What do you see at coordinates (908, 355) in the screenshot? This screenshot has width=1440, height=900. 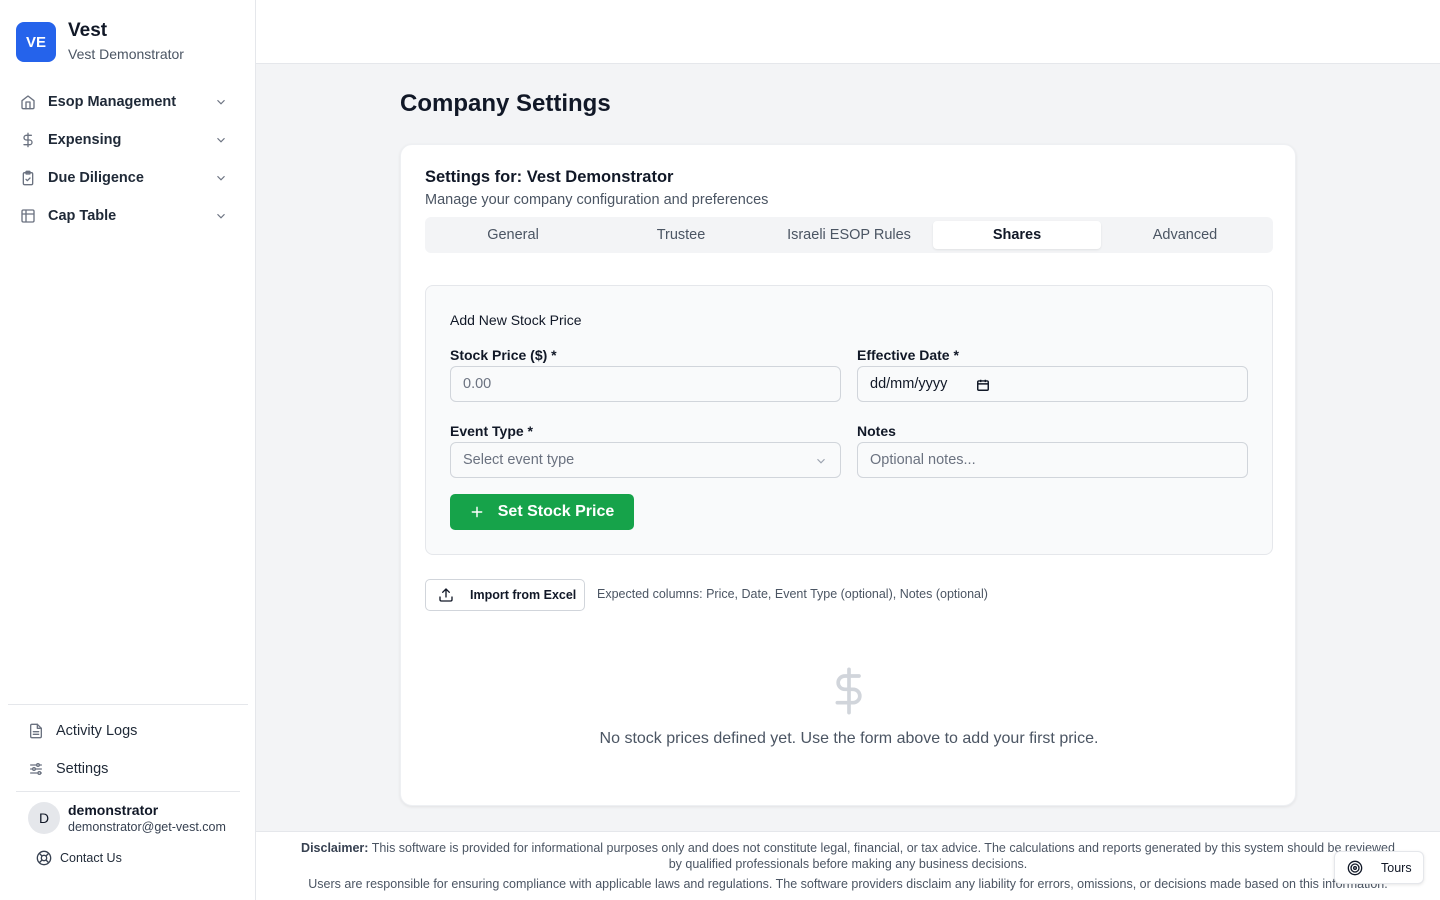 I see `effective-date-label: Effective Date *` at bounding box center [908, 355].